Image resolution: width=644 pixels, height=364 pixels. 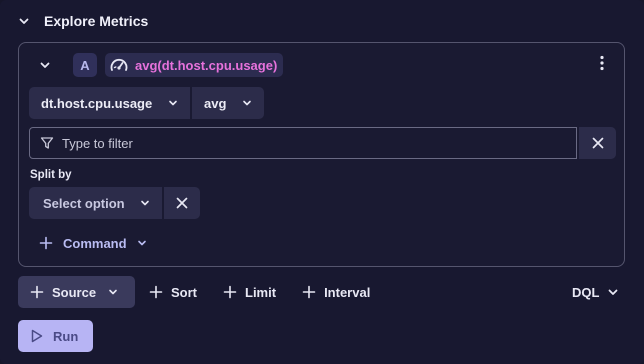 I want to click on add-interval-button: Interval, so click(x=336, y=292).